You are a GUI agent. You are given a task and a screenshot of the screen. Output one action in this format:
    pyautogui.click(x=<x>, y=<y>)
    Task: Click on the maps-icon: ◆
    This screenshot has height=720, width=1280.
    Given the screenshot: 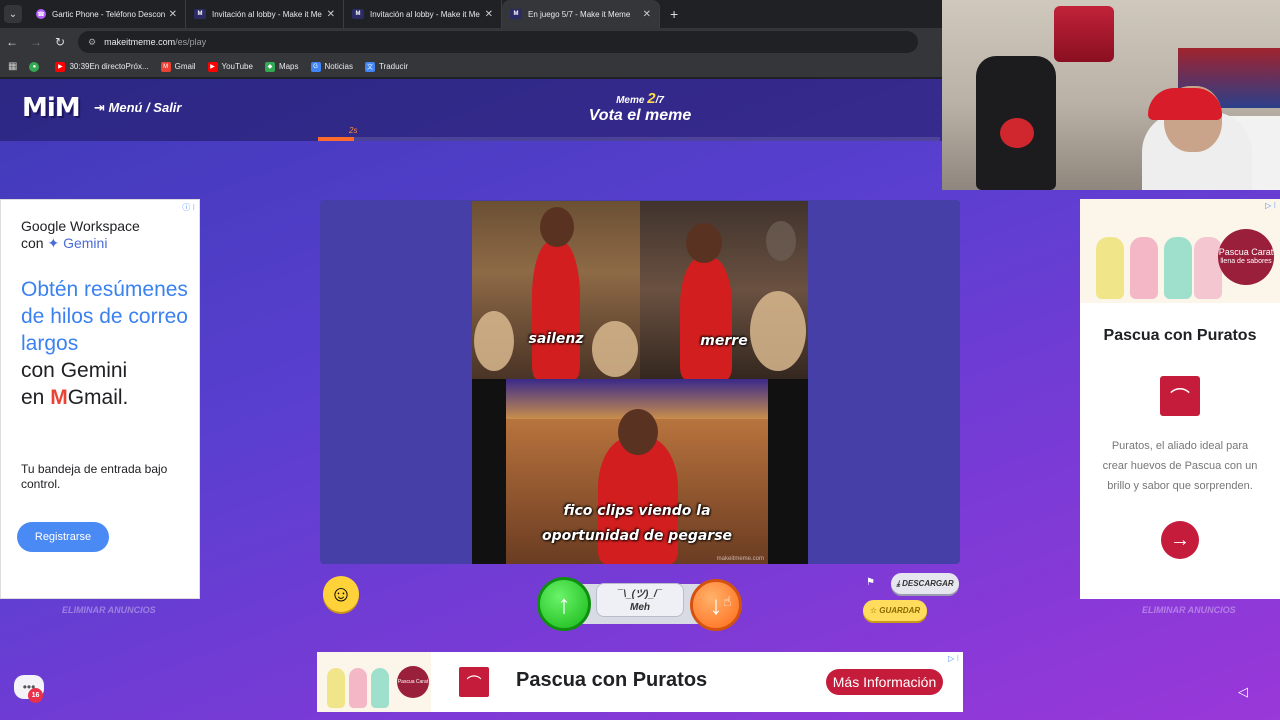 What is the action you would take?
    pyautogui.click(x=269, y=66)
    